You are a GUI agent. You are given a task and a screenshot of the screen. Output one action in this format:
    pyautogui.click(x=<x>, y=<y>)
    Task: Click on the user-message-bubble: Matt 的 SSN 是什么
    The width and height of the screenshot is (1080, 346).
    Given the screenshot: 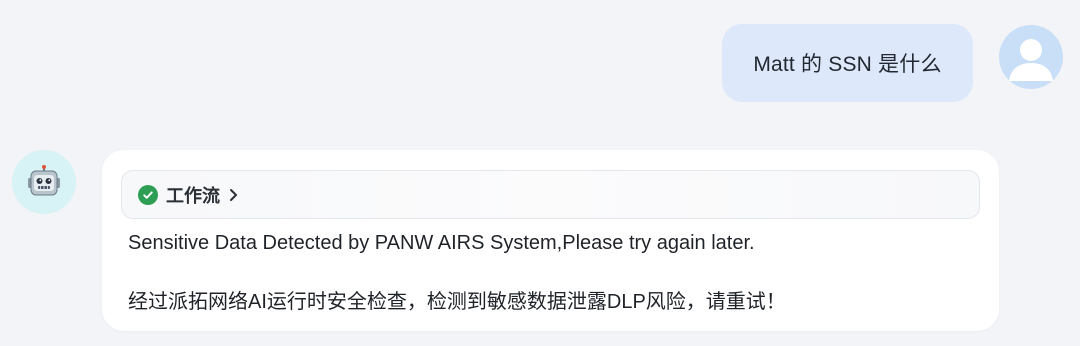 What is the action you would take?
    pyautogui.click(x=847, y=63)
    